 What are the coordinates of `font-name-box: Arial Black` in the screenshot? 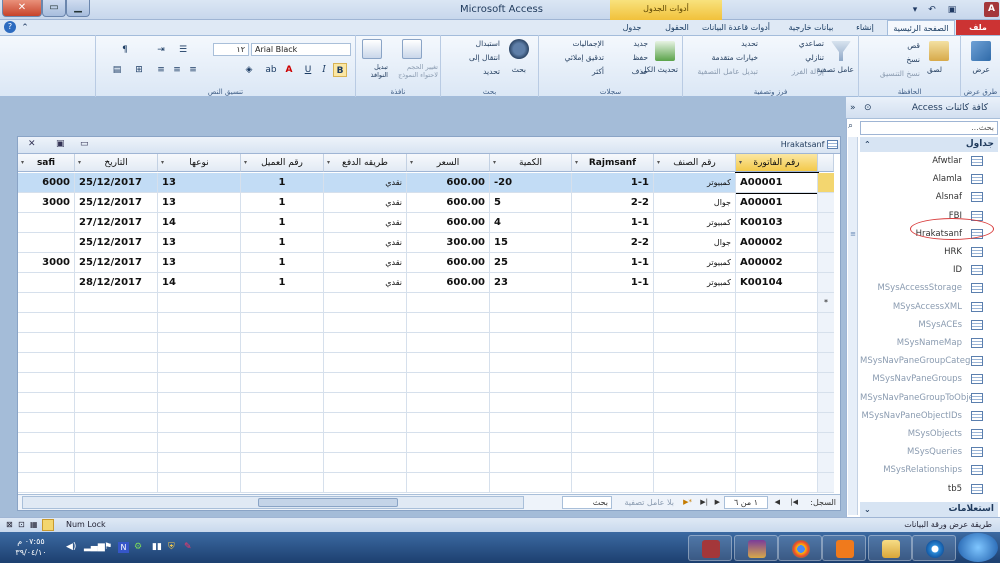 It's located at (301, 49).